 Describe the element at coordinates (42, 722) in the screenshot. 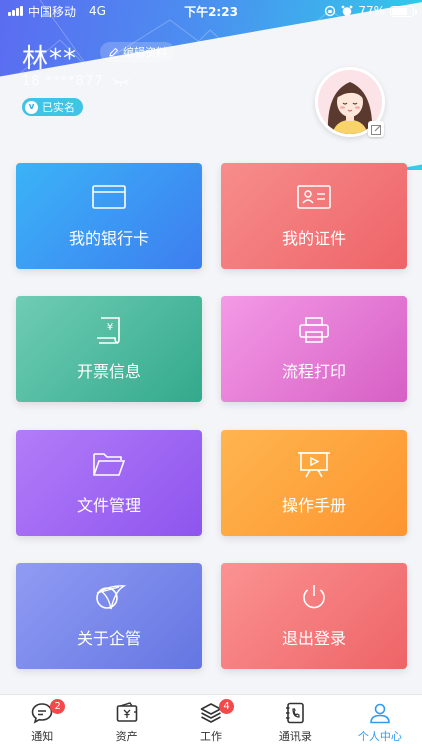

I see `tab-notifications: 通知 2` at that location.